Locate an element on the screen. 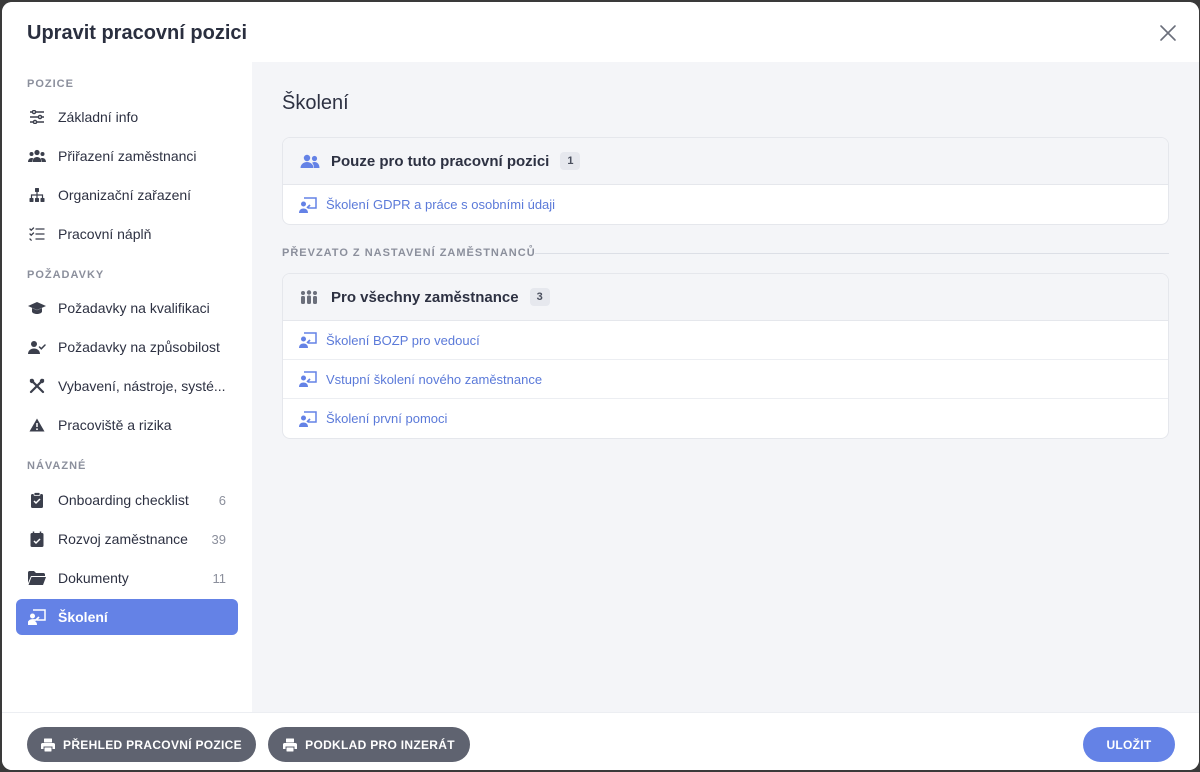 The height and width of the screenshot is (772, 1200). job-ad-basis-button: PODKLAD PRO INZERÁT is located at coordinates (369, 744).